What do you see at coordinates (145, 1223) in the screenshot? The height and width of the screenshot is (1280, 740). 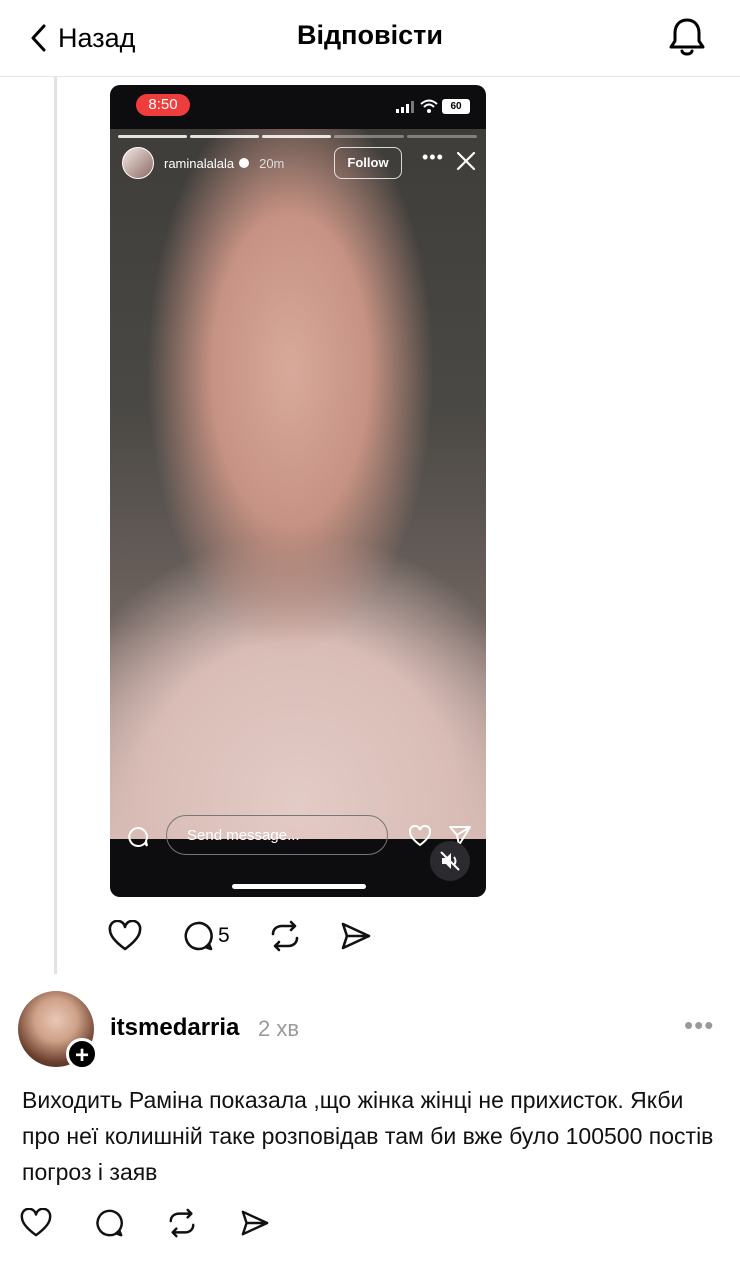 I see `reply-actions` at bounding box center [145, 1223].